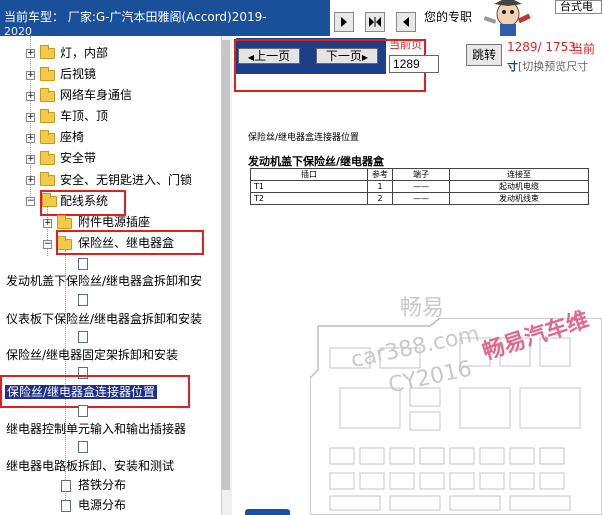 Image resolution: width=602 pixels, height=515 pixels. What do you see at coordinates (267, 512) in the screenshot?
I see `bottom-tab` at bounding box center [267, 512].